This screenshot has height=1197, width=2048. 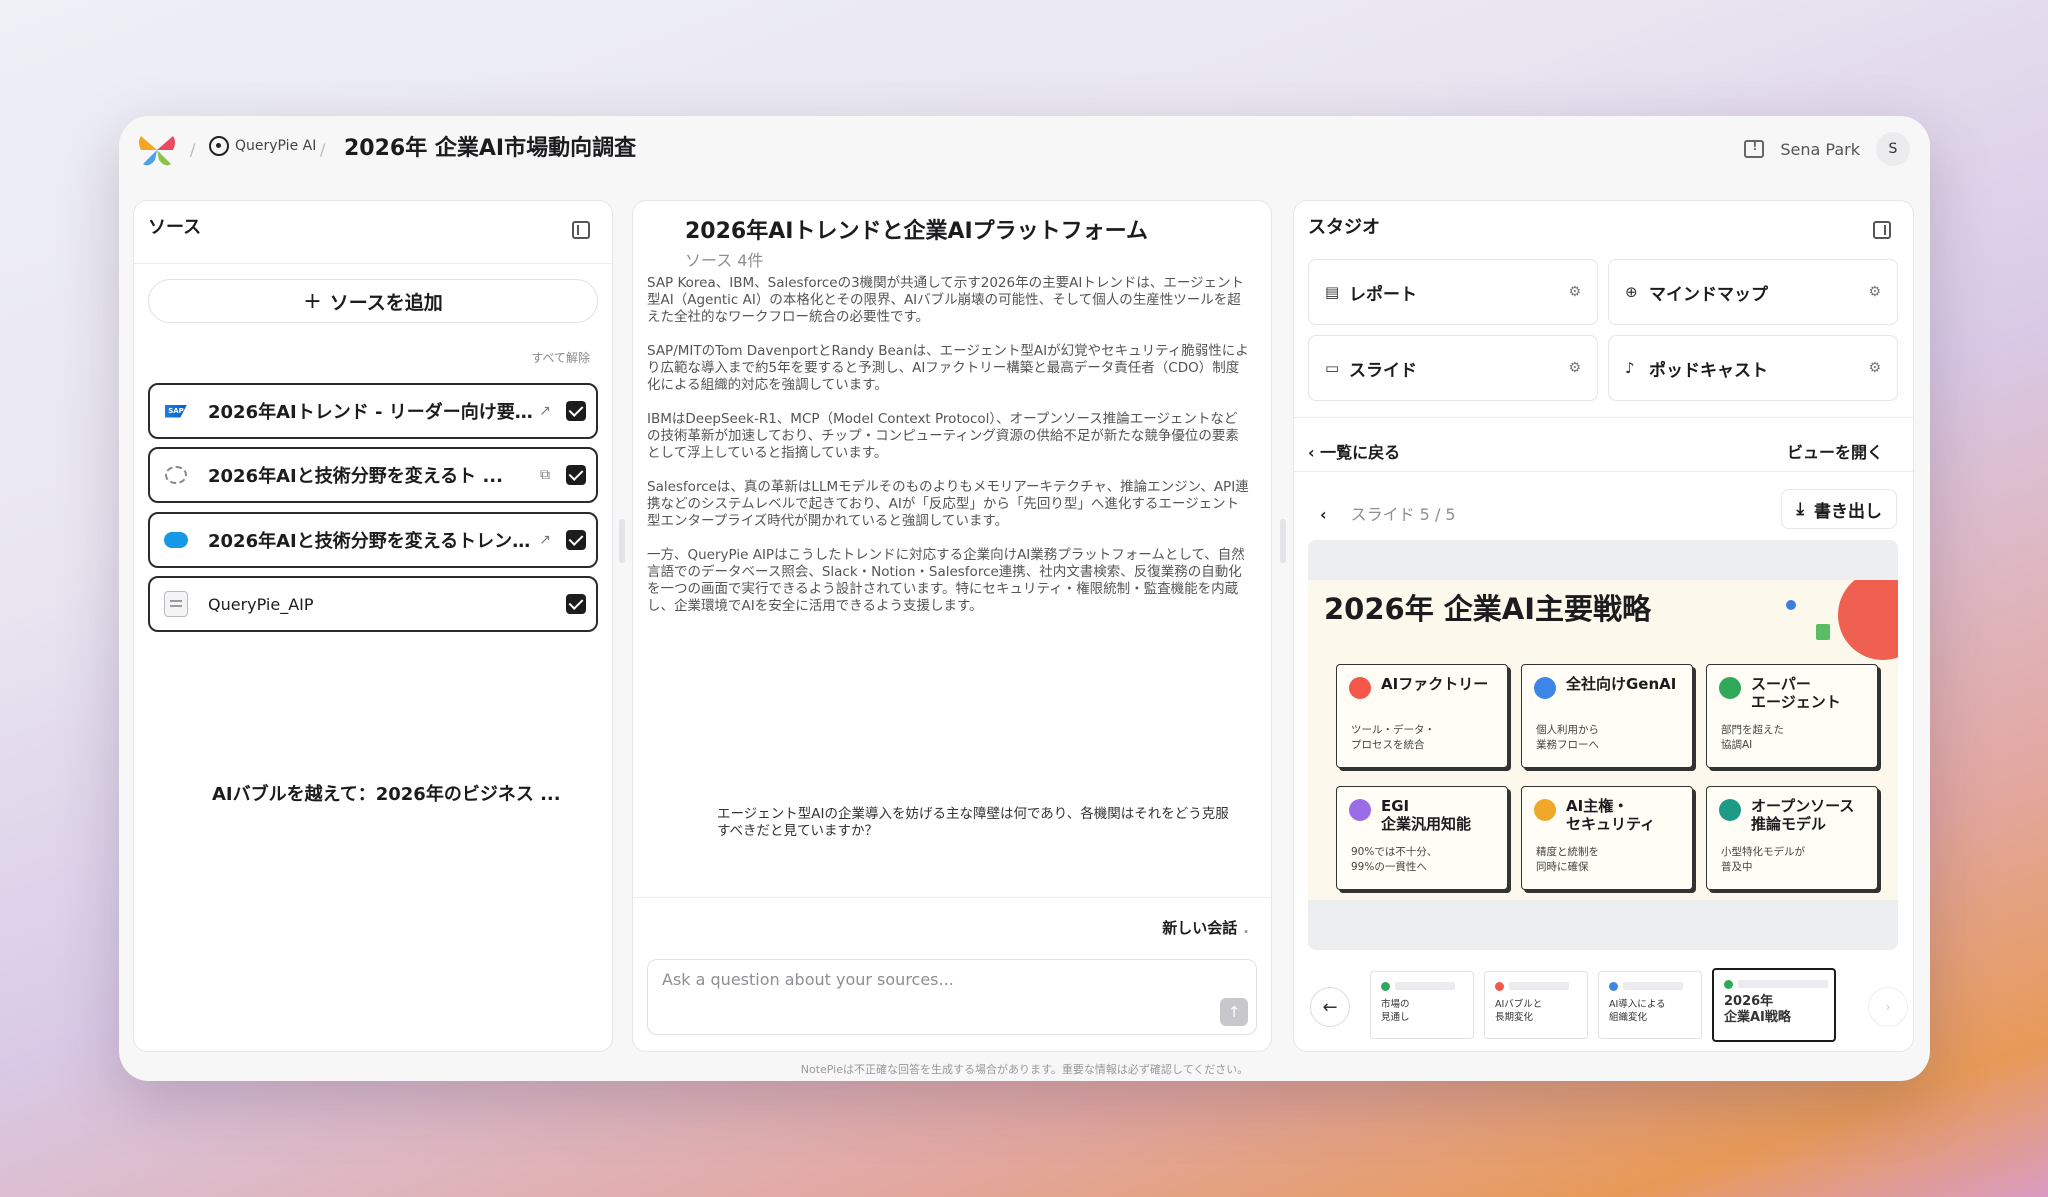 I want to click on slide-thumbnail-active: 2026年 企業AI戦略, so click(x=1774, y=1005).